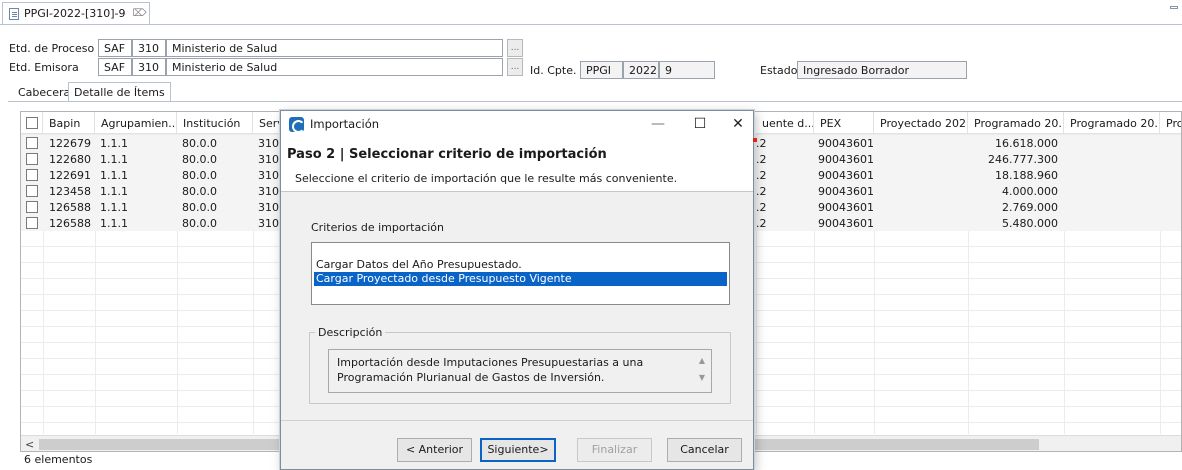  What do you see at coordinates (149, 48) in the screenshot?
I see `etd-proceso-code2: 310` at bounding box center [149, 48].